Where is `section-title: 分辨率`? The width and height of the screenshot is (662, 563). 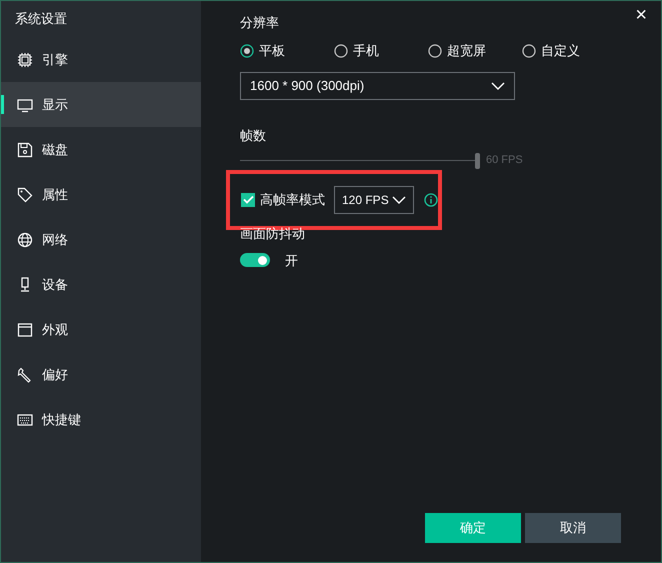
section-title: 分辨率 is located at coordinates (259, 23).